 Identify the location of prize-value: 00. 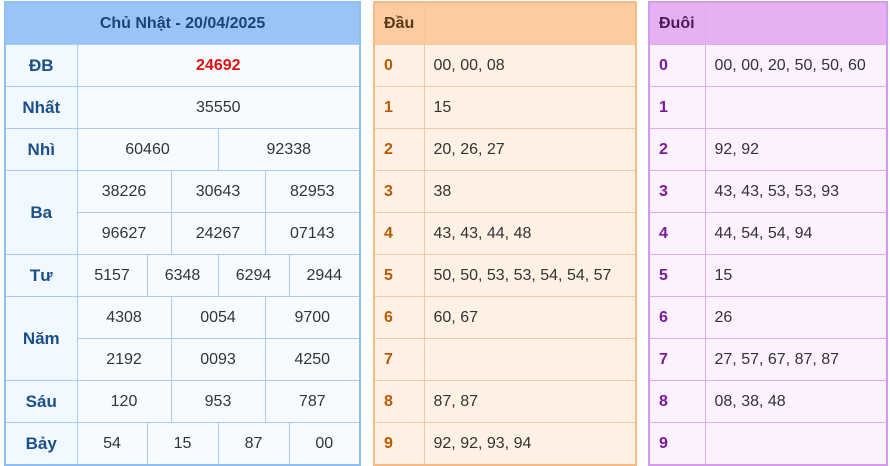
(324, 444).